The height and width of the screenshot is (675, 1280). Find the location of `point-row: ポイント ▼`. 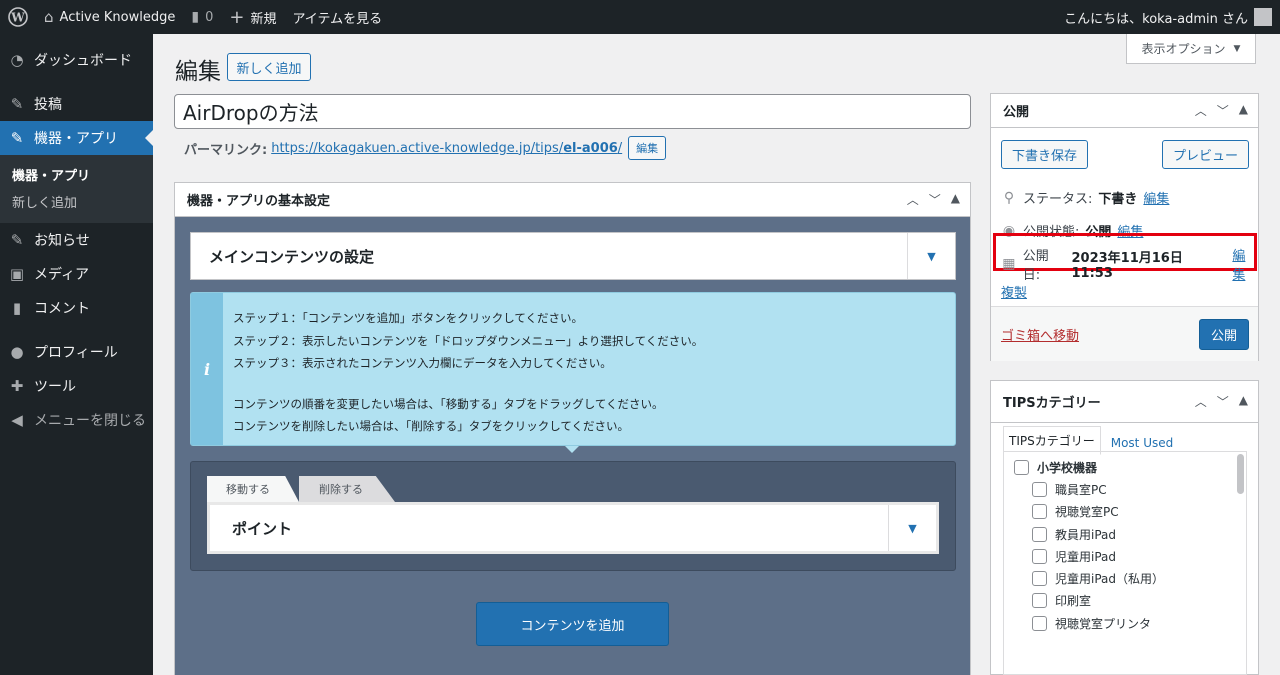

point-row: ポイント ▼ is located at coordinates (573, 528).